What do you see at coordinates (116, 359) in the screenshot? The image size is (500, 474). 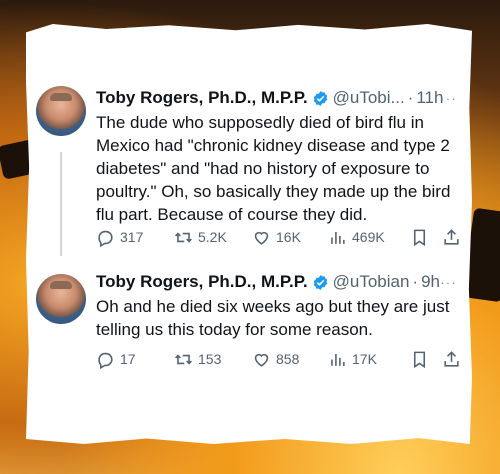 I see `reply-button: 17` at bounding box center [116, 359].